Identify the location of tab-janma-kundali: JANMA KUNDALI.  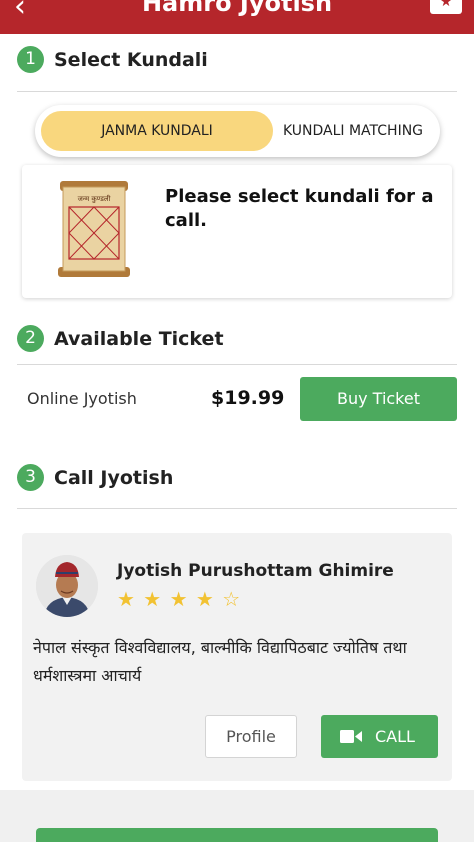
(157, 131).